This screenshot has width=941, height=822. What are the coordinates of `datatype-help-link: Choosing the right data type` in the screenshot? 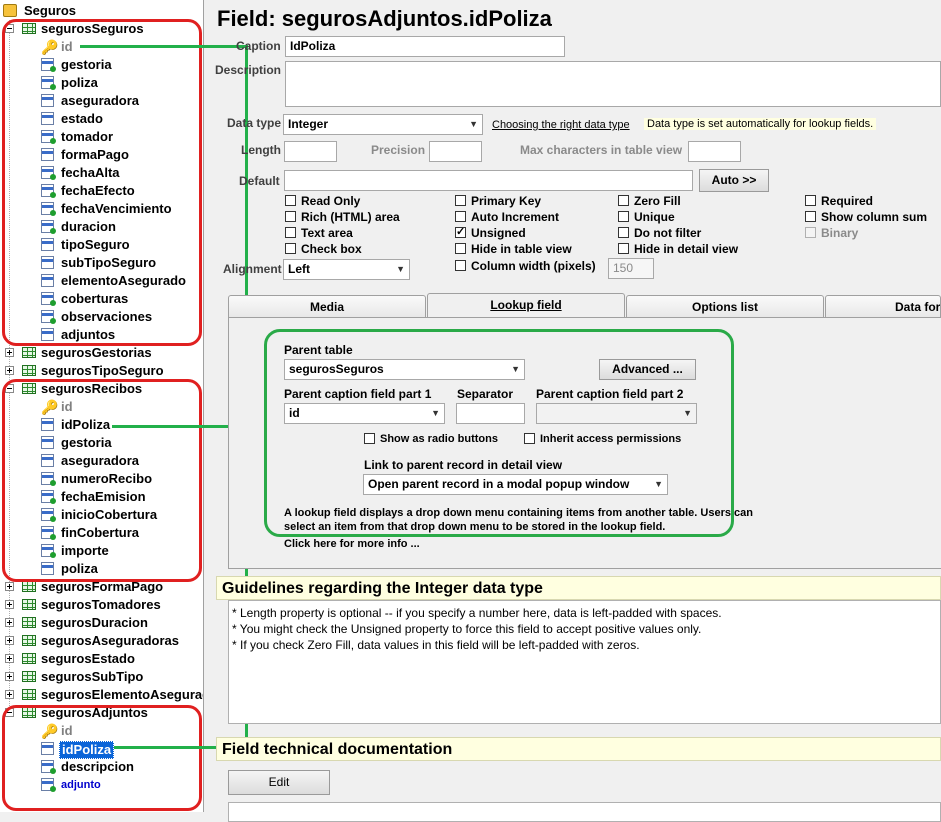 It's located at (561, 125).